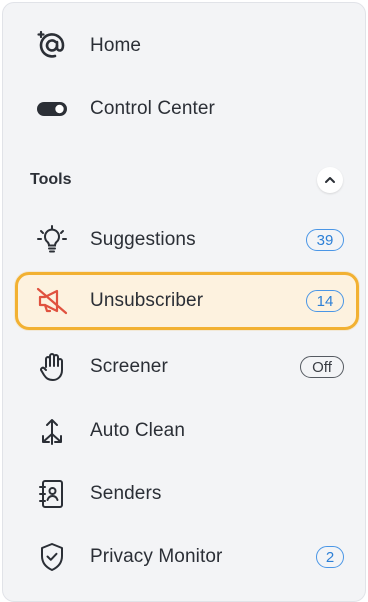 This screenshot has width=368, height=602. What do you see at coordinates (189, 180) in the screenshot?
I see `tools-section-header: Tools` at bounding box center [189, 180].